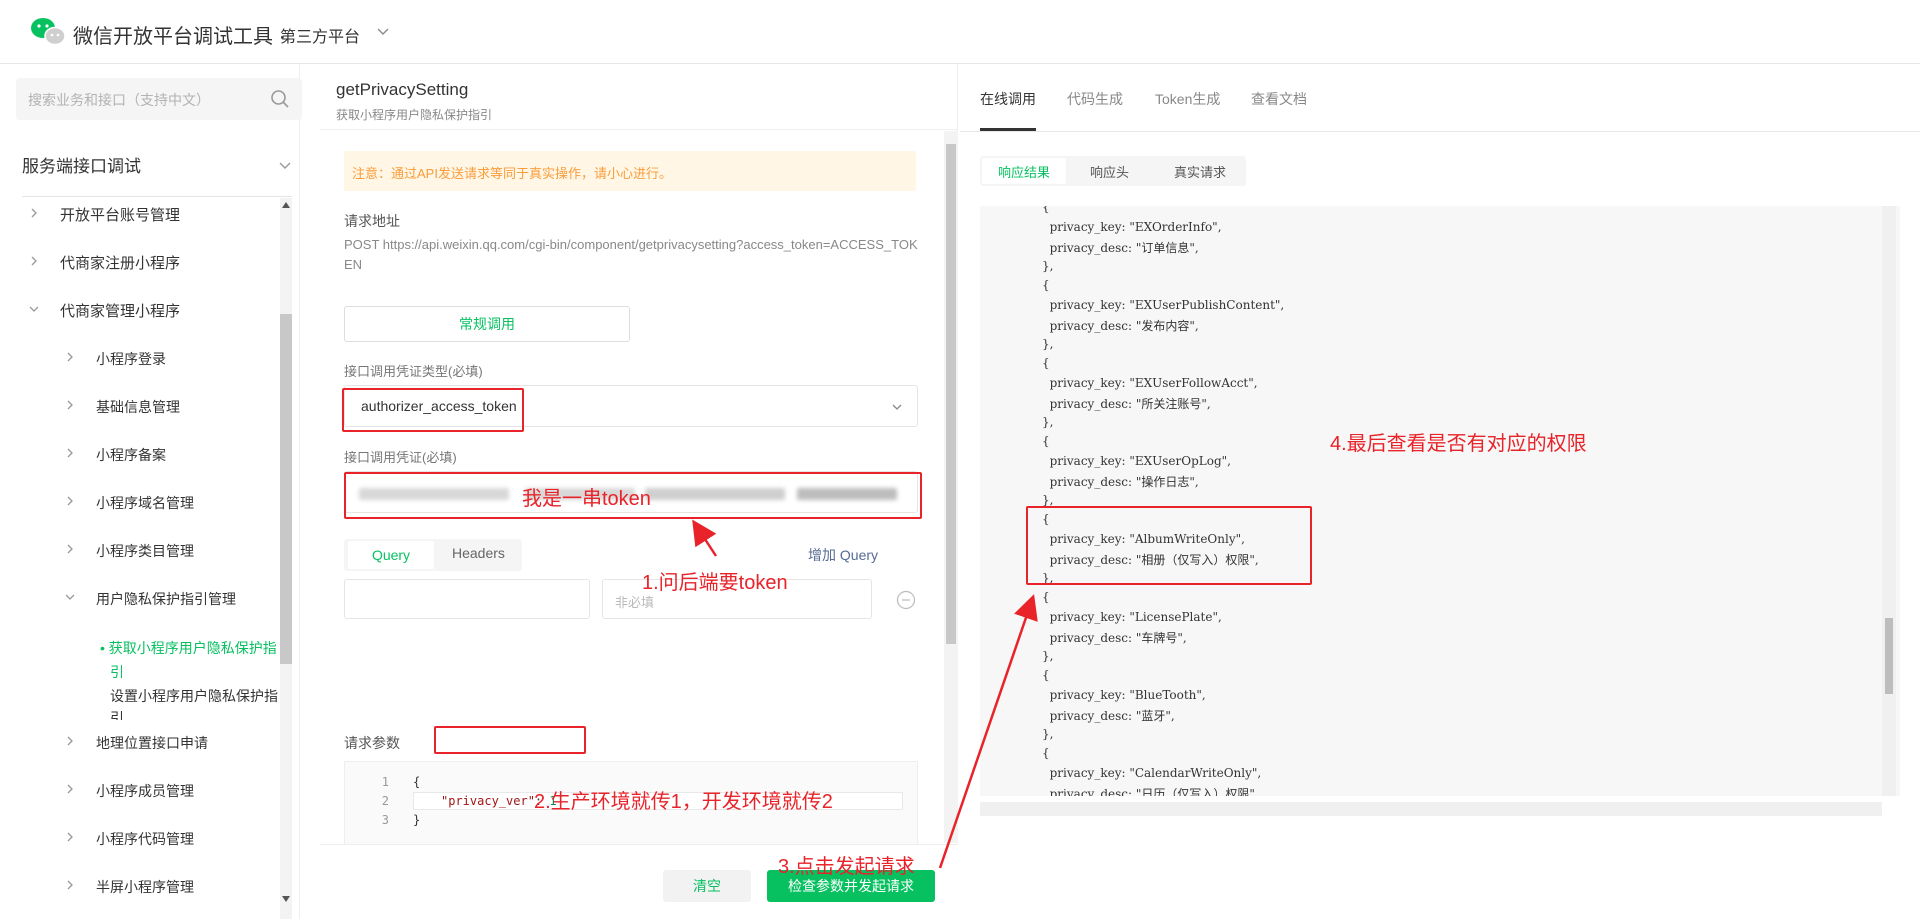 This screenshot has height=919, width=1920. What do you see at coordinates (1889, 501) in the screenshot?
I see `response-scrollbar` at bounding box center [1889, 501].